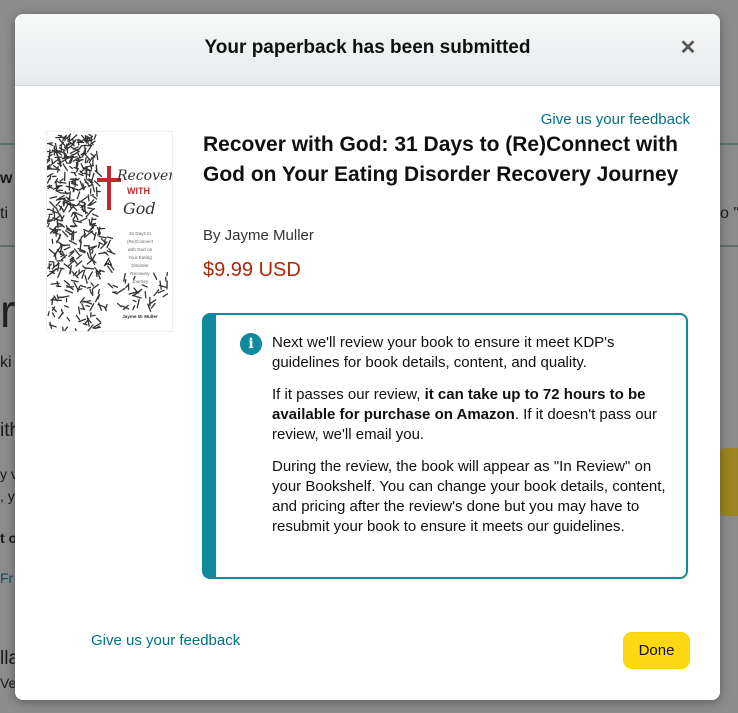 The height and width of the screenshot is (713, 738). I want to click on feedback-link-bottom: Give us your feedback, so click(165, 640).